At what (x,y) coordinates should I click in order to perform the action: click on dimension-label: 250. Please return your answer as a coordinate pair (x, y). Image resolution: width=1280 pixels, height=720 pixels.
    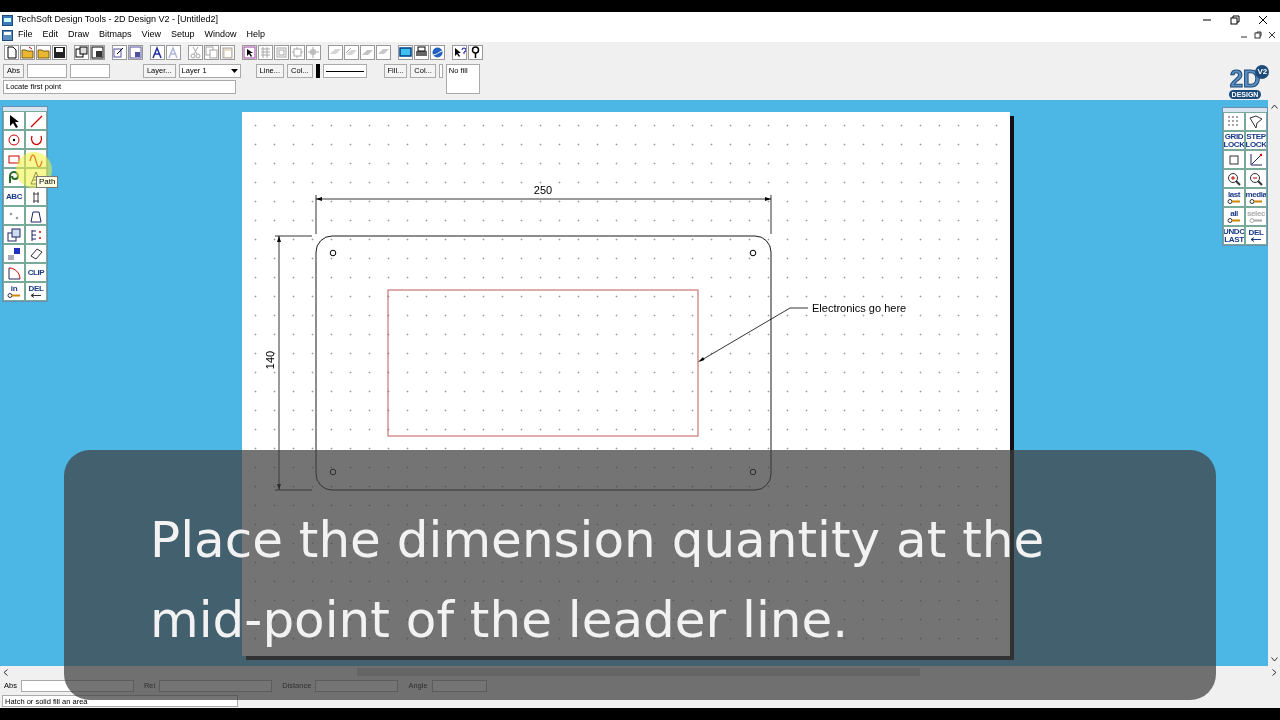
    Looking at the image, I should click on (543, 190).